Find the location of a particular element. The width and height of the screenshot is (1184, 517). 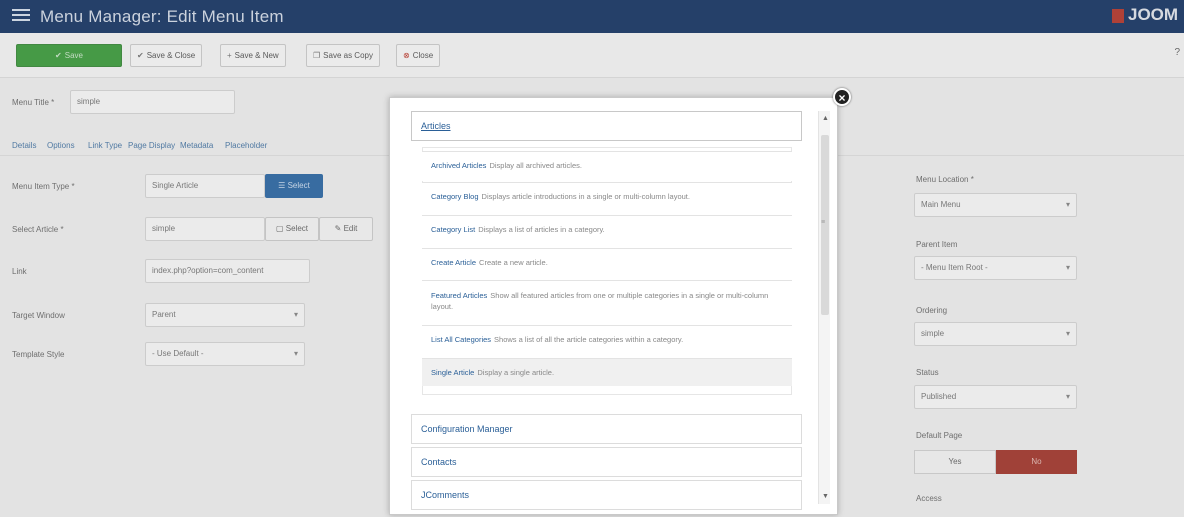

default-page-no: No is located at coordinates (1036, 462).